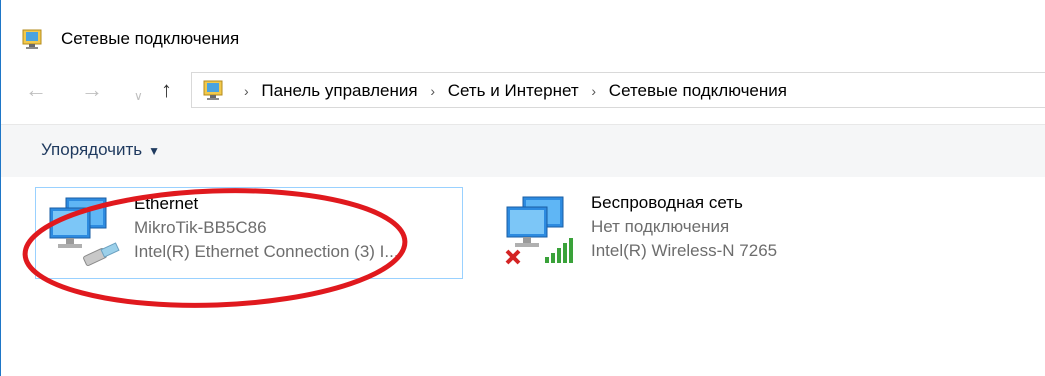 The image size is (1045, 376). What do you see at coordinates (200, 227) in the screenshot?
I see `connection-status: MikroTik-BB5C86` at bounding box center [200, 227].